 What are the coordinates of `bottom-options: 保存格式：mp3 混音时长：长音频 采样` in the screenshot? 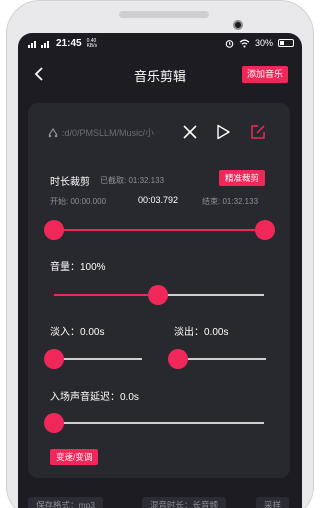 It's located at (160, 498).